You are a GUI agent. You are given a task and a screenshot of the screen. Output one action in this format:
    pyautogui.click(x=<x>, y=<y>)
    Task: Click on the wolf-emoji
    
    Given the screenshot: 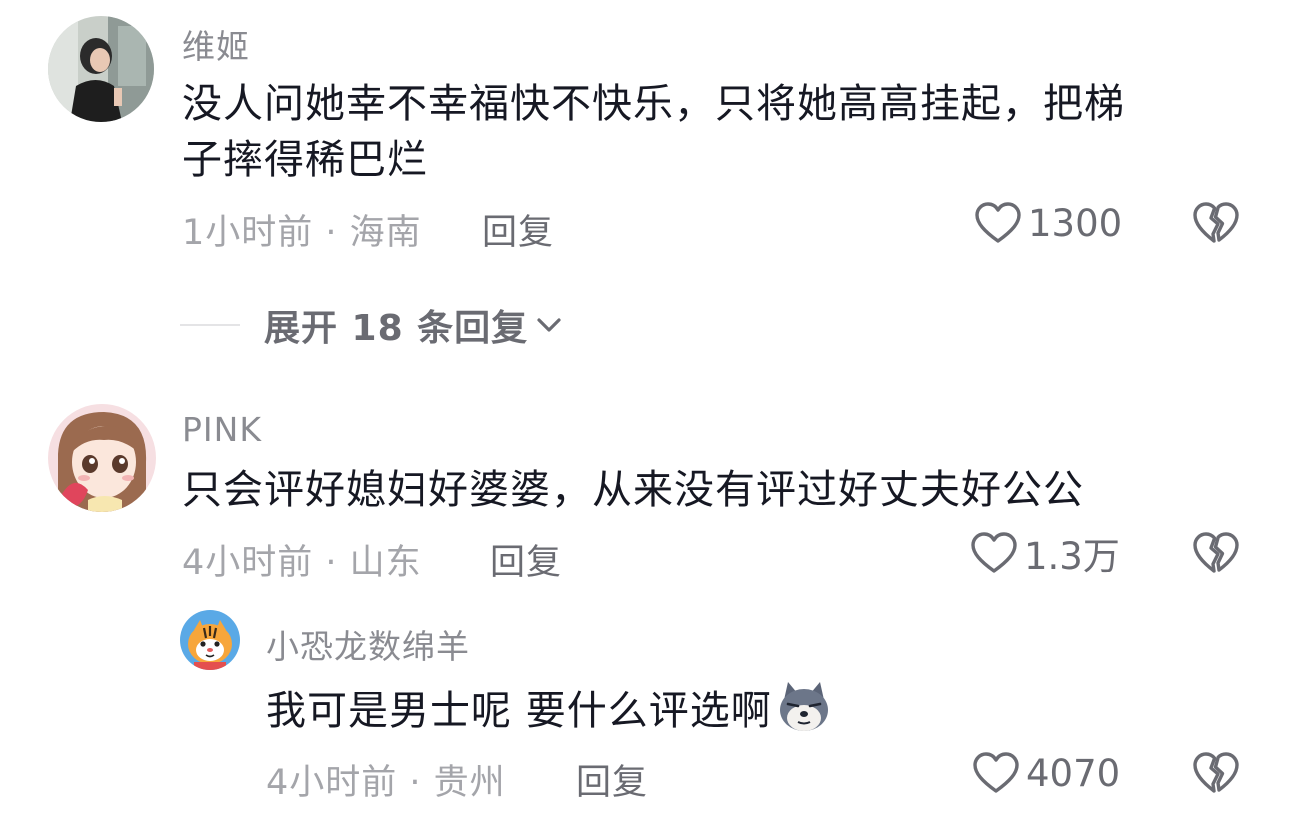 What is the action you would take?
    pyautogui.click(x=804, y=706)
    